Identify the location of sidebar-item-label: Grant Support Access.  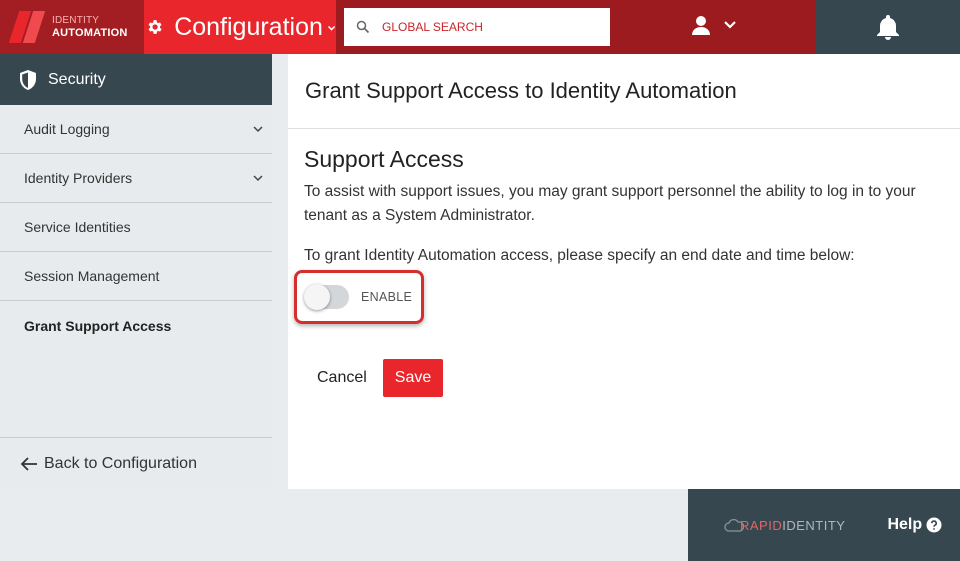
(98, 325).